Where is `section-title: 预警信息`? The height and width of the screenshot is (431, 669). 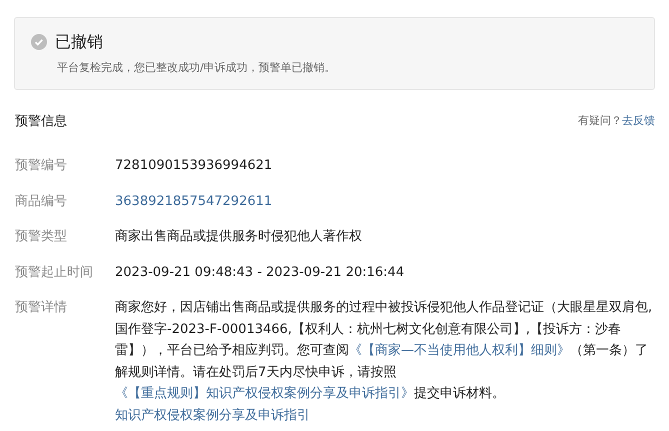
section-title: 预警信息 is located at coordinates (41, 121).